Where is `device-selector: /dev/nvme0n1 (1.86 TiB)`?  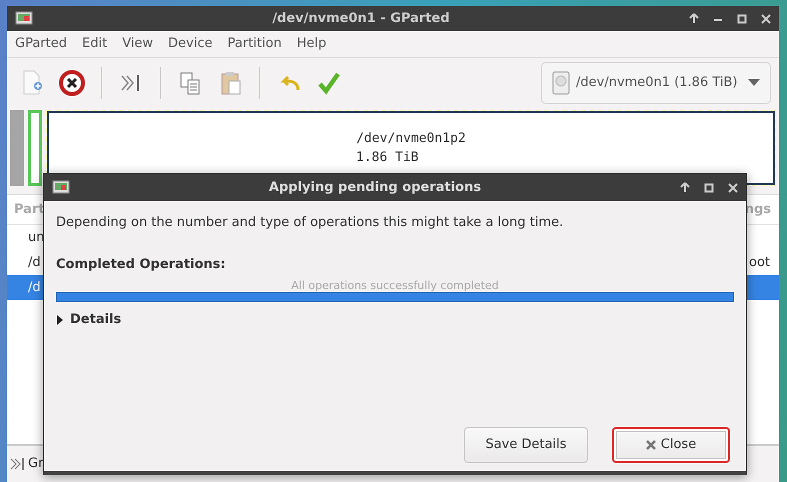
device-selector: /dev/nvme0n1 (1.86 TiB) is located at coordinates (656, 83).